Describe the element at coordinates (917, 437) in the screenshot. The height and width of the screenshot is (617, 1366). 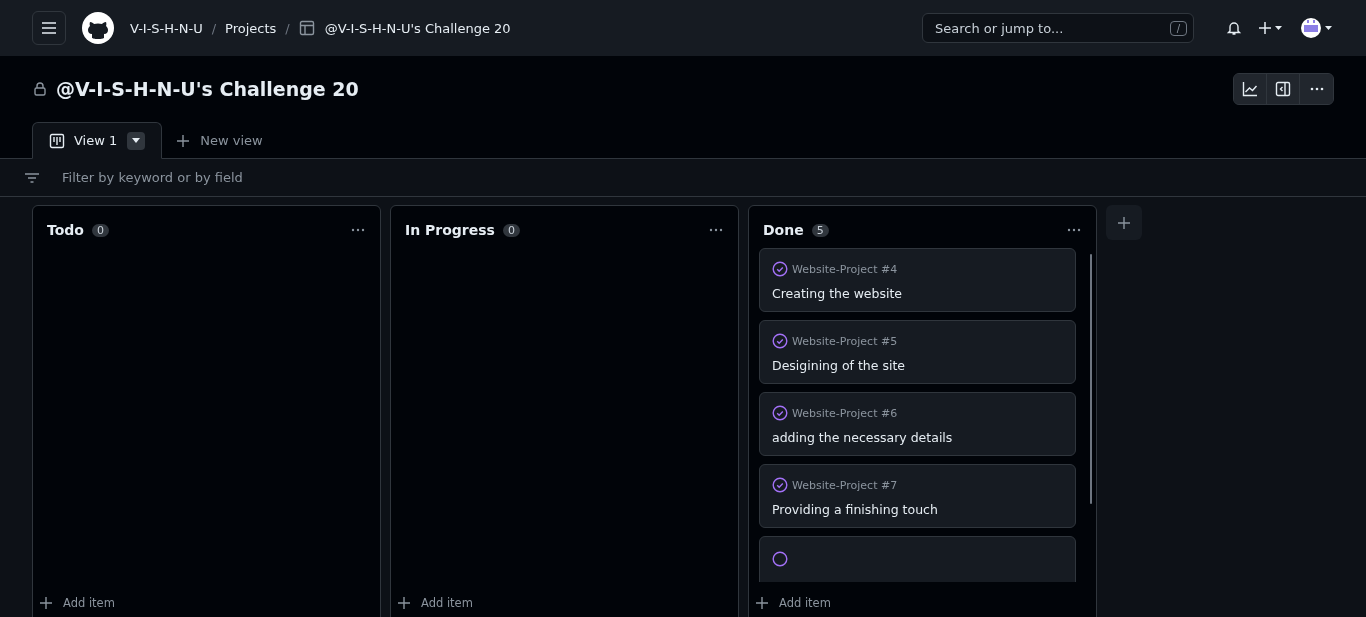
I see `issue-title: adding the necessary details` at that location.